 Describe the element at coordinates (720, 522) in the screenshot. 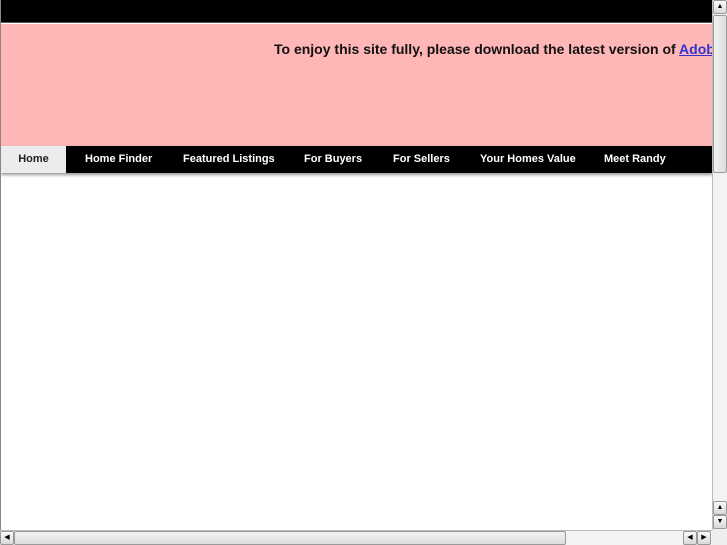

I see `scroll-down-icon: ▼` at that location.